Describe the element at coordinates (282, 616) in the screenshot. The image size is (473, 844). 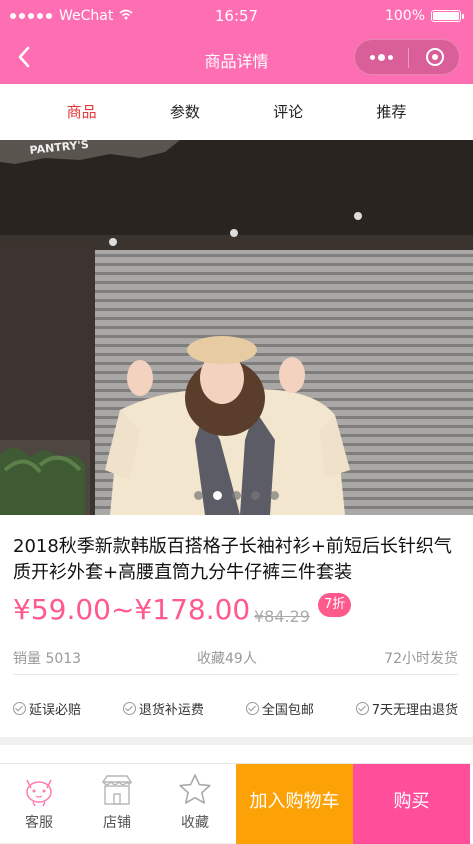
I see `original-price: ¥84.29` at that location.